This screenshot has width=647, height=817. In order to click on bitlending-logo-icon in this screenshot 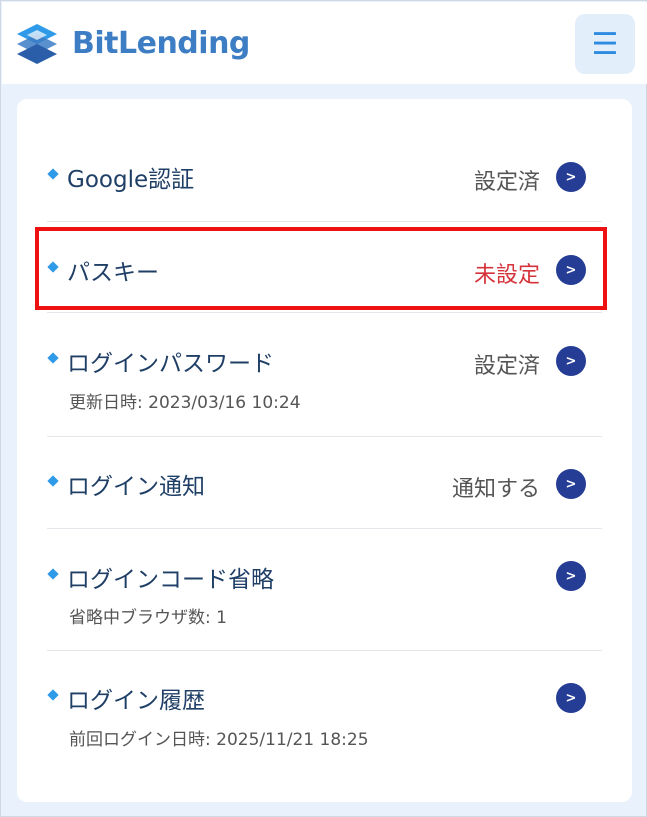, I will do `click(37, 44)`.